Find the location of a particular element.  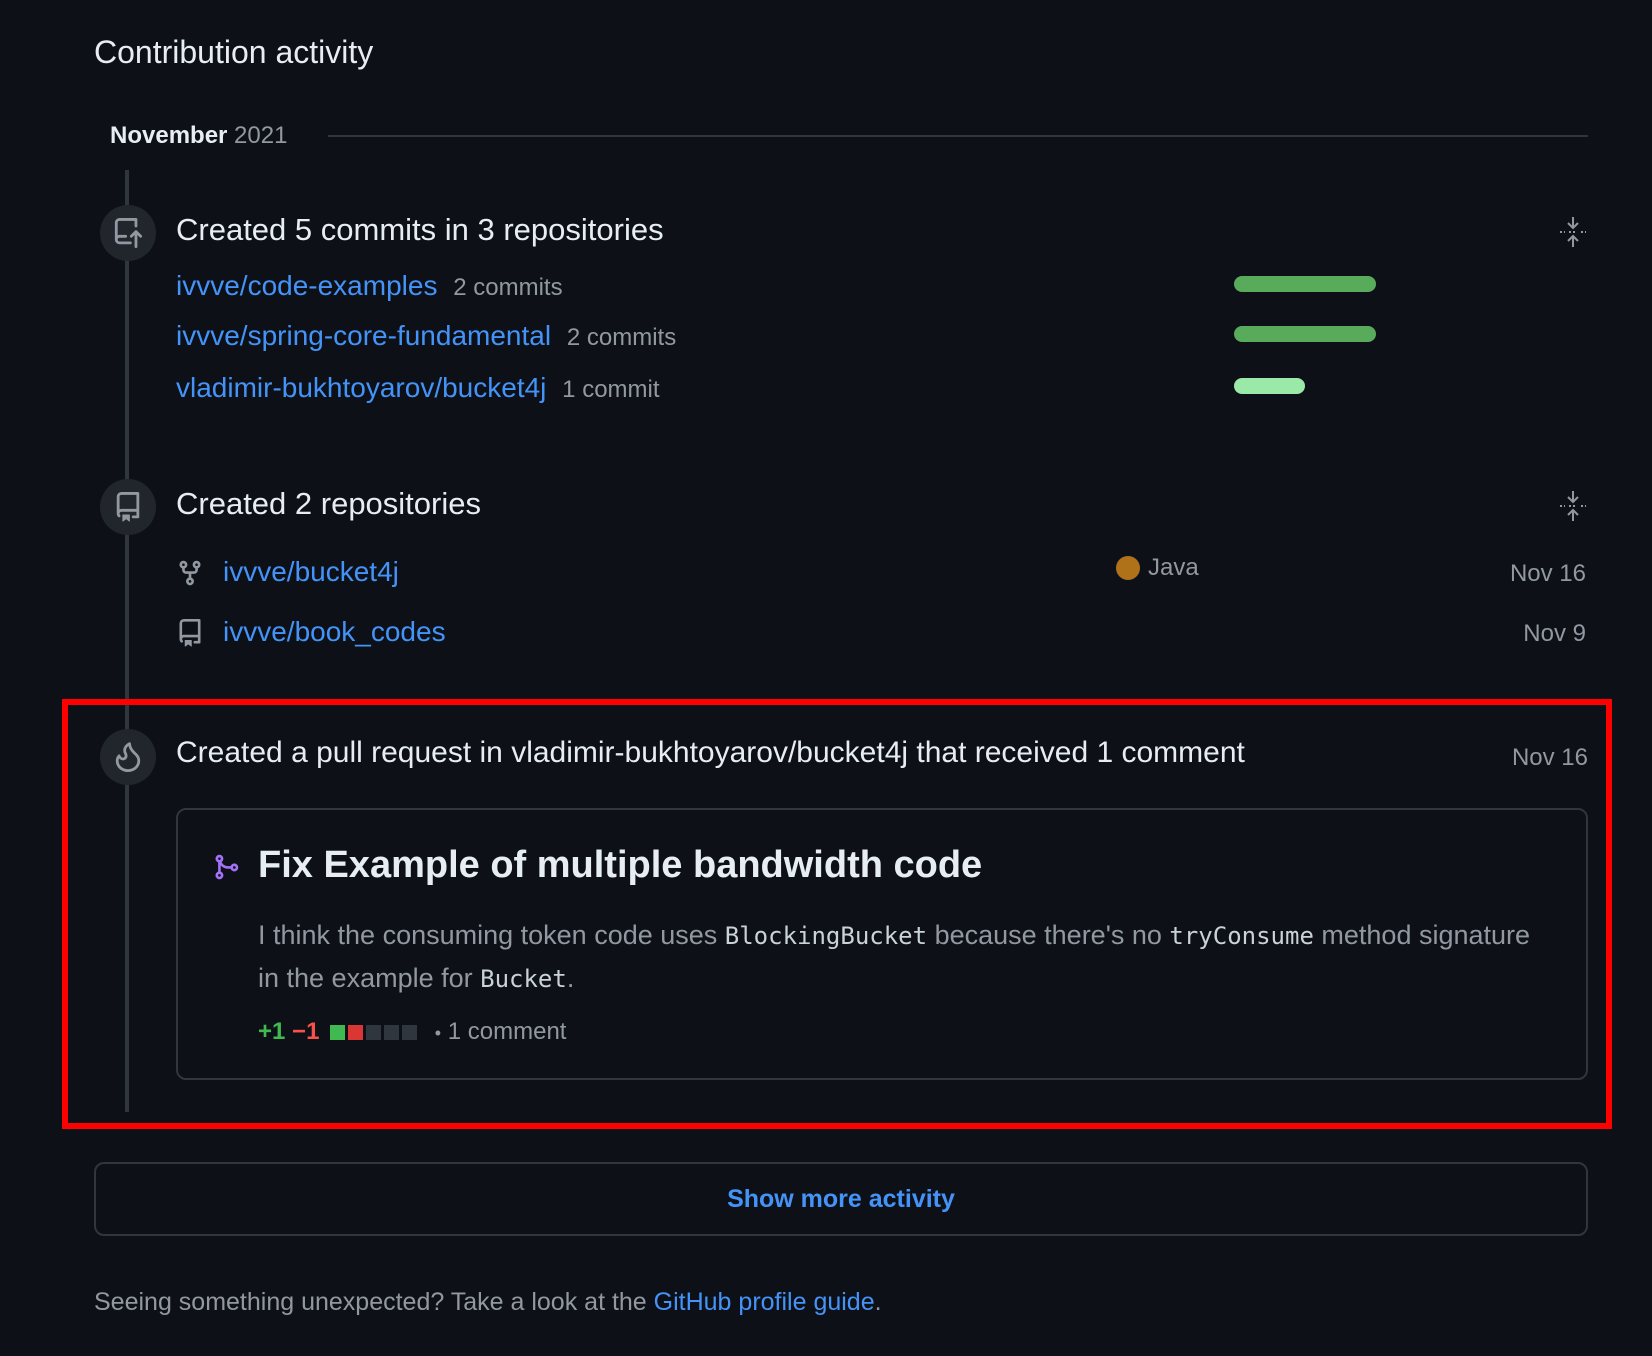

collapse-repos-button is located at coordinates (1573, 506).